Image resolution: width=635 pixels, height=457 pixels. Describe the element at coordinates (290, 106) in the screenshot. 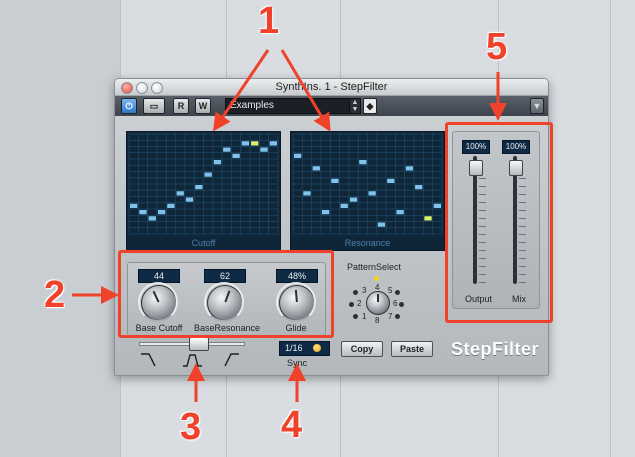

I see `preset-field: Examples` at that location.